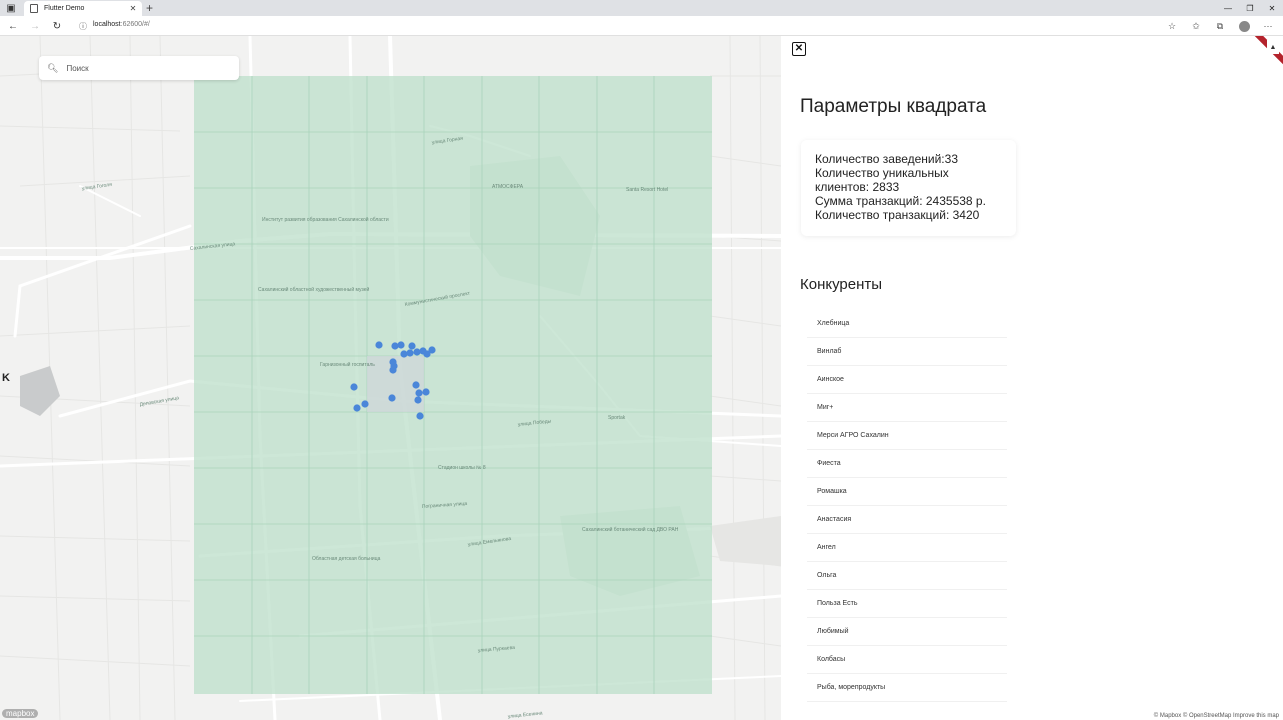 Image resolution: width=1283 pixels, height=720 pixels. What do you see at coordinates (1172, 26) in the screenshot?
I see `add-favorite-icon: ☆` at bounding box center [1172, 26].